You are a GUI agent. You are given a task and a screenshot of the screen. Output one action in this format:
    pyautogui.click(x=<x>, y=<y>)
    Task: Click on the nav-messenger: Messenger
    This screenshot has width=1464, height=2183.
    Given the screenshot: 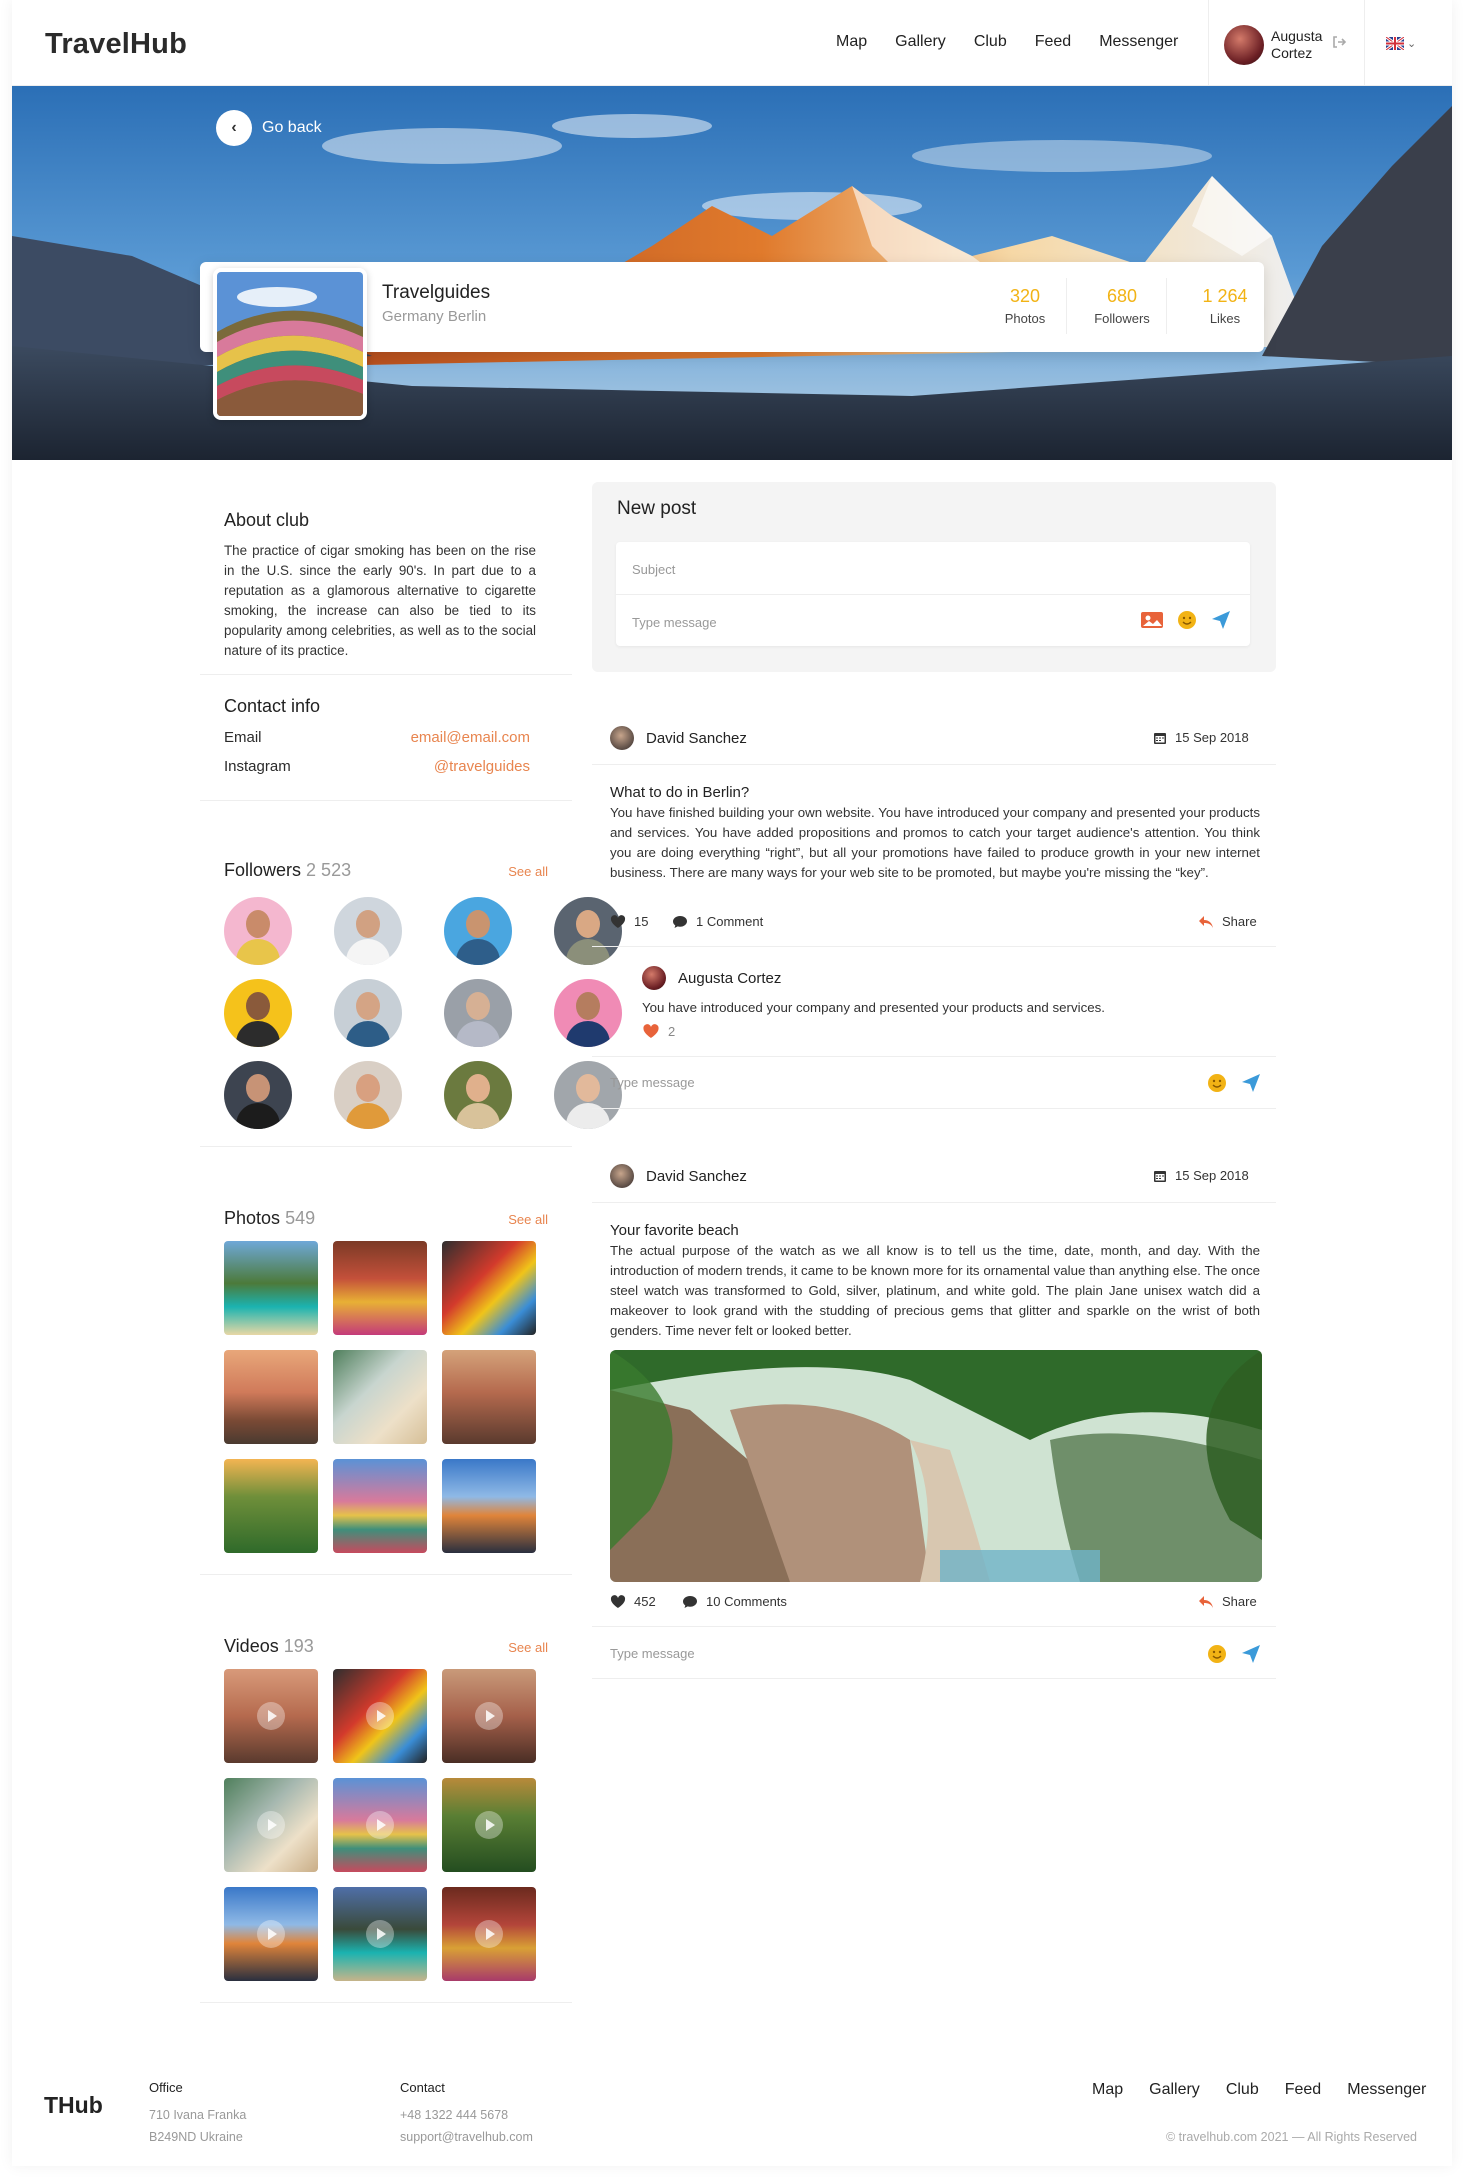 What is the action you would take?
    pyautogui.click(x=1138, y=42)
    